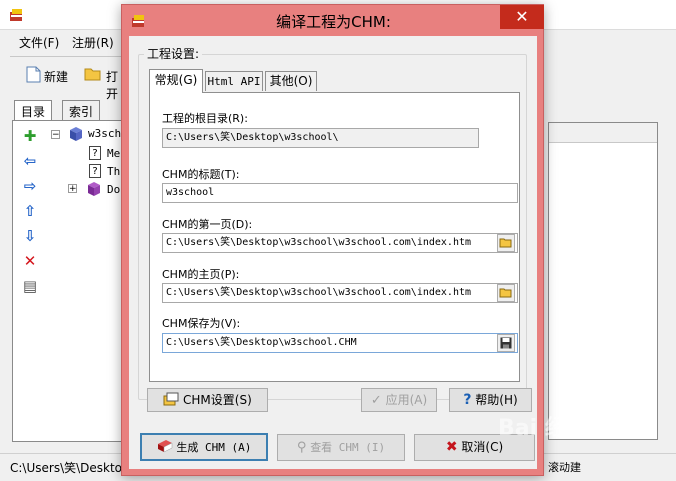 The height and width of the screenshot is (481, 676). What do you see at coordinates (333, 22) in the screenshot?
I see `dialog-title: 编译工程为CHM:` at bounding box center [333, 22].